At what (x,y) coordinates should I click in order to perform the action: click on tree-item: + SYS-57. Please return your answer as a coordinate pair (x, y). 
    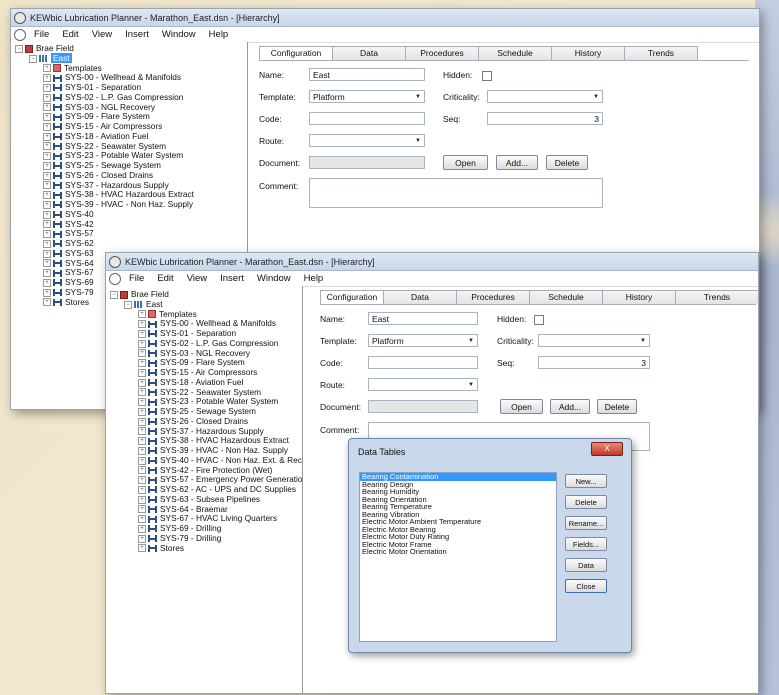
    Looking at the image, I should click on (129, 233).